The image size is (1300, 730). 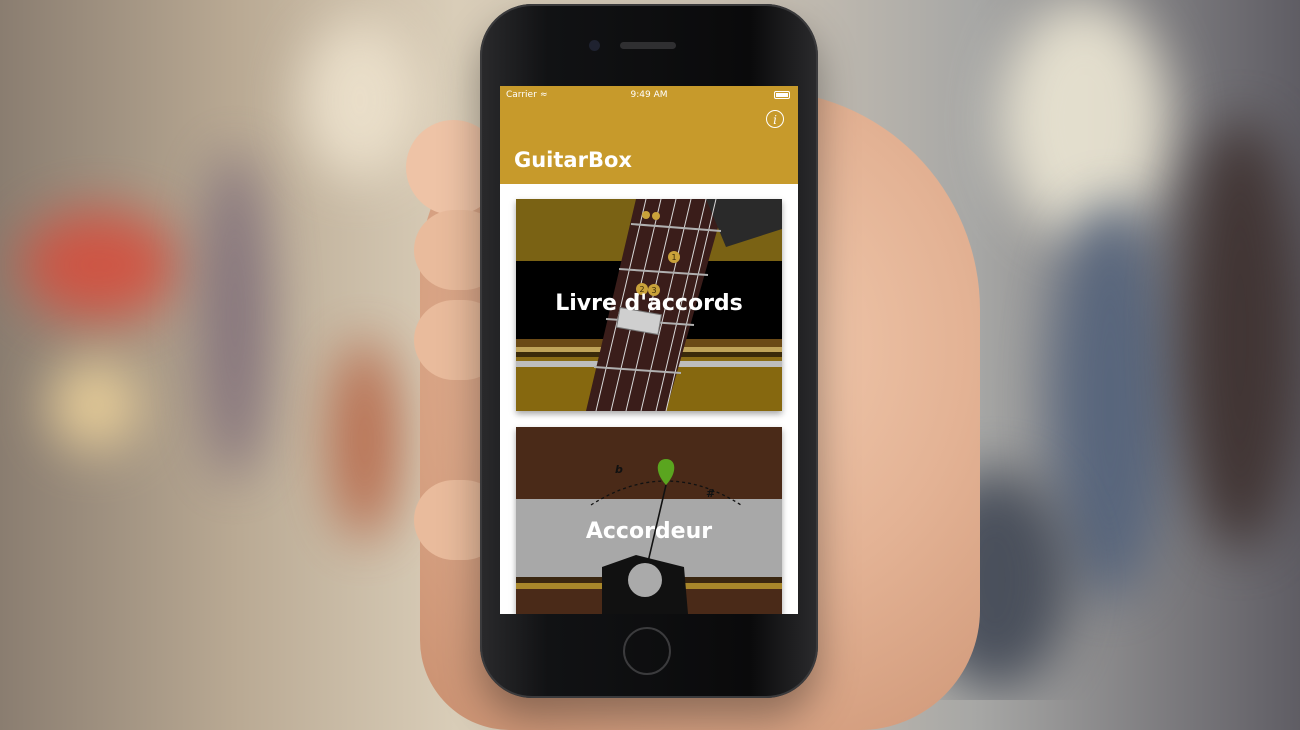 What do you see at coordinates (647, 651) in the screenshot?
I see `home-button` at bounding box center [647, 651].